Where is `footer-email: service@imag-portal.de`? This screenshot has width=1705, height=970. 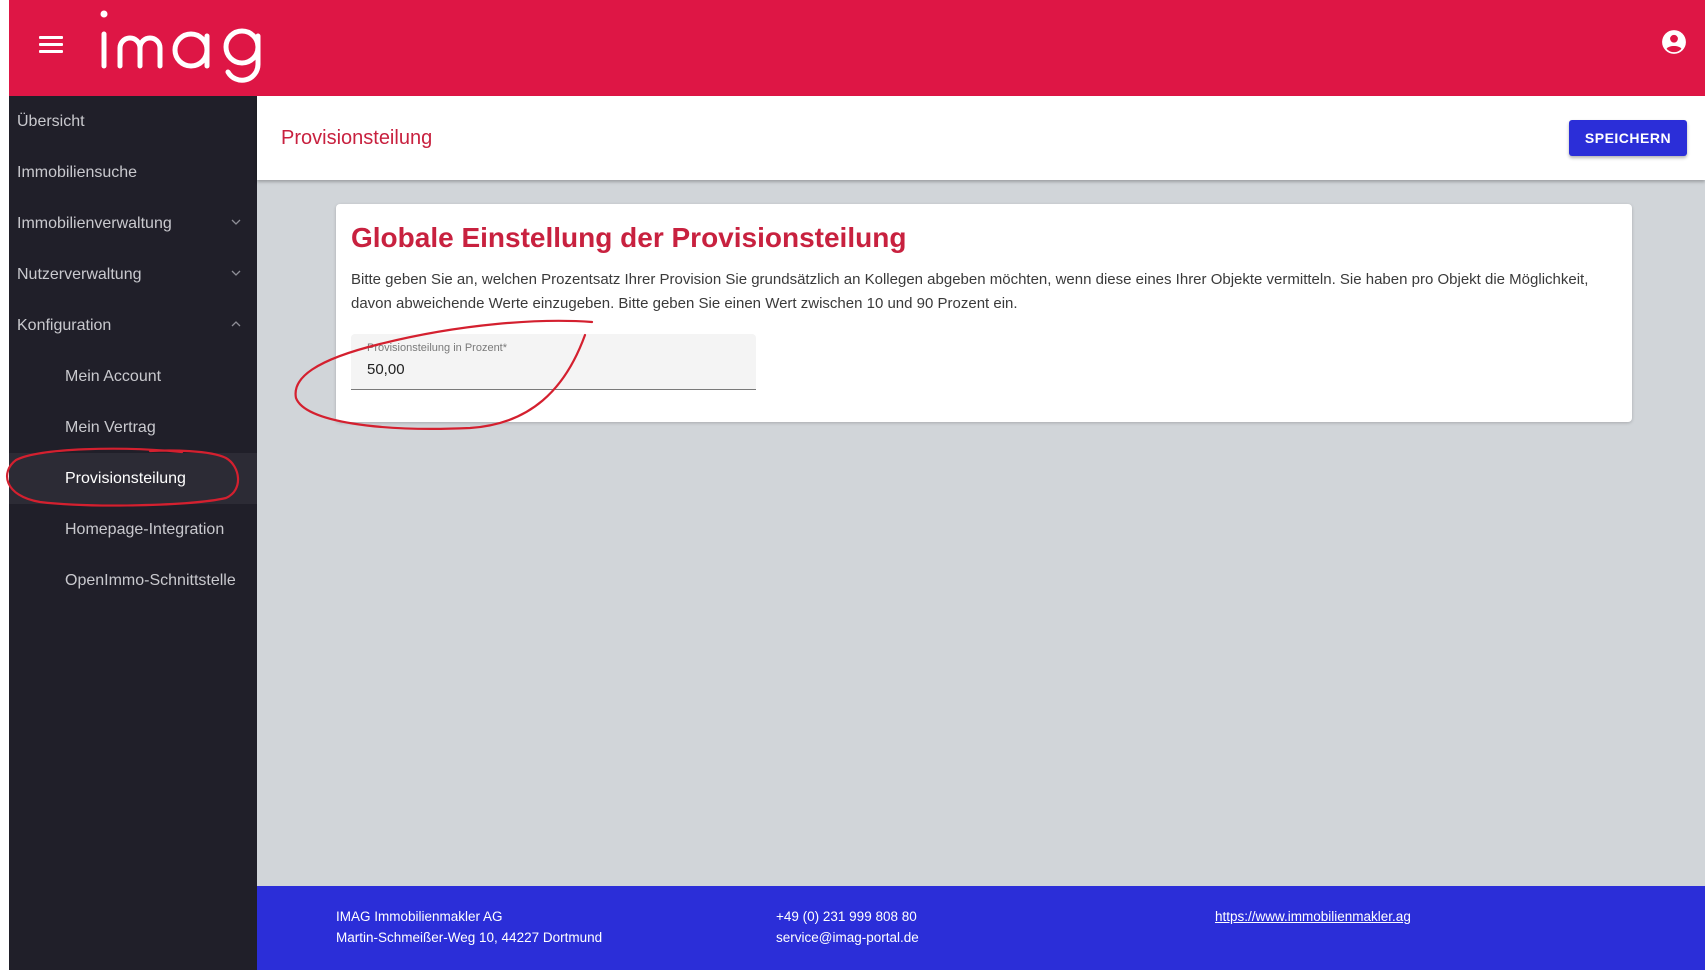
footer-email: service@imag-portal.de is located at coordinates (847, 937).